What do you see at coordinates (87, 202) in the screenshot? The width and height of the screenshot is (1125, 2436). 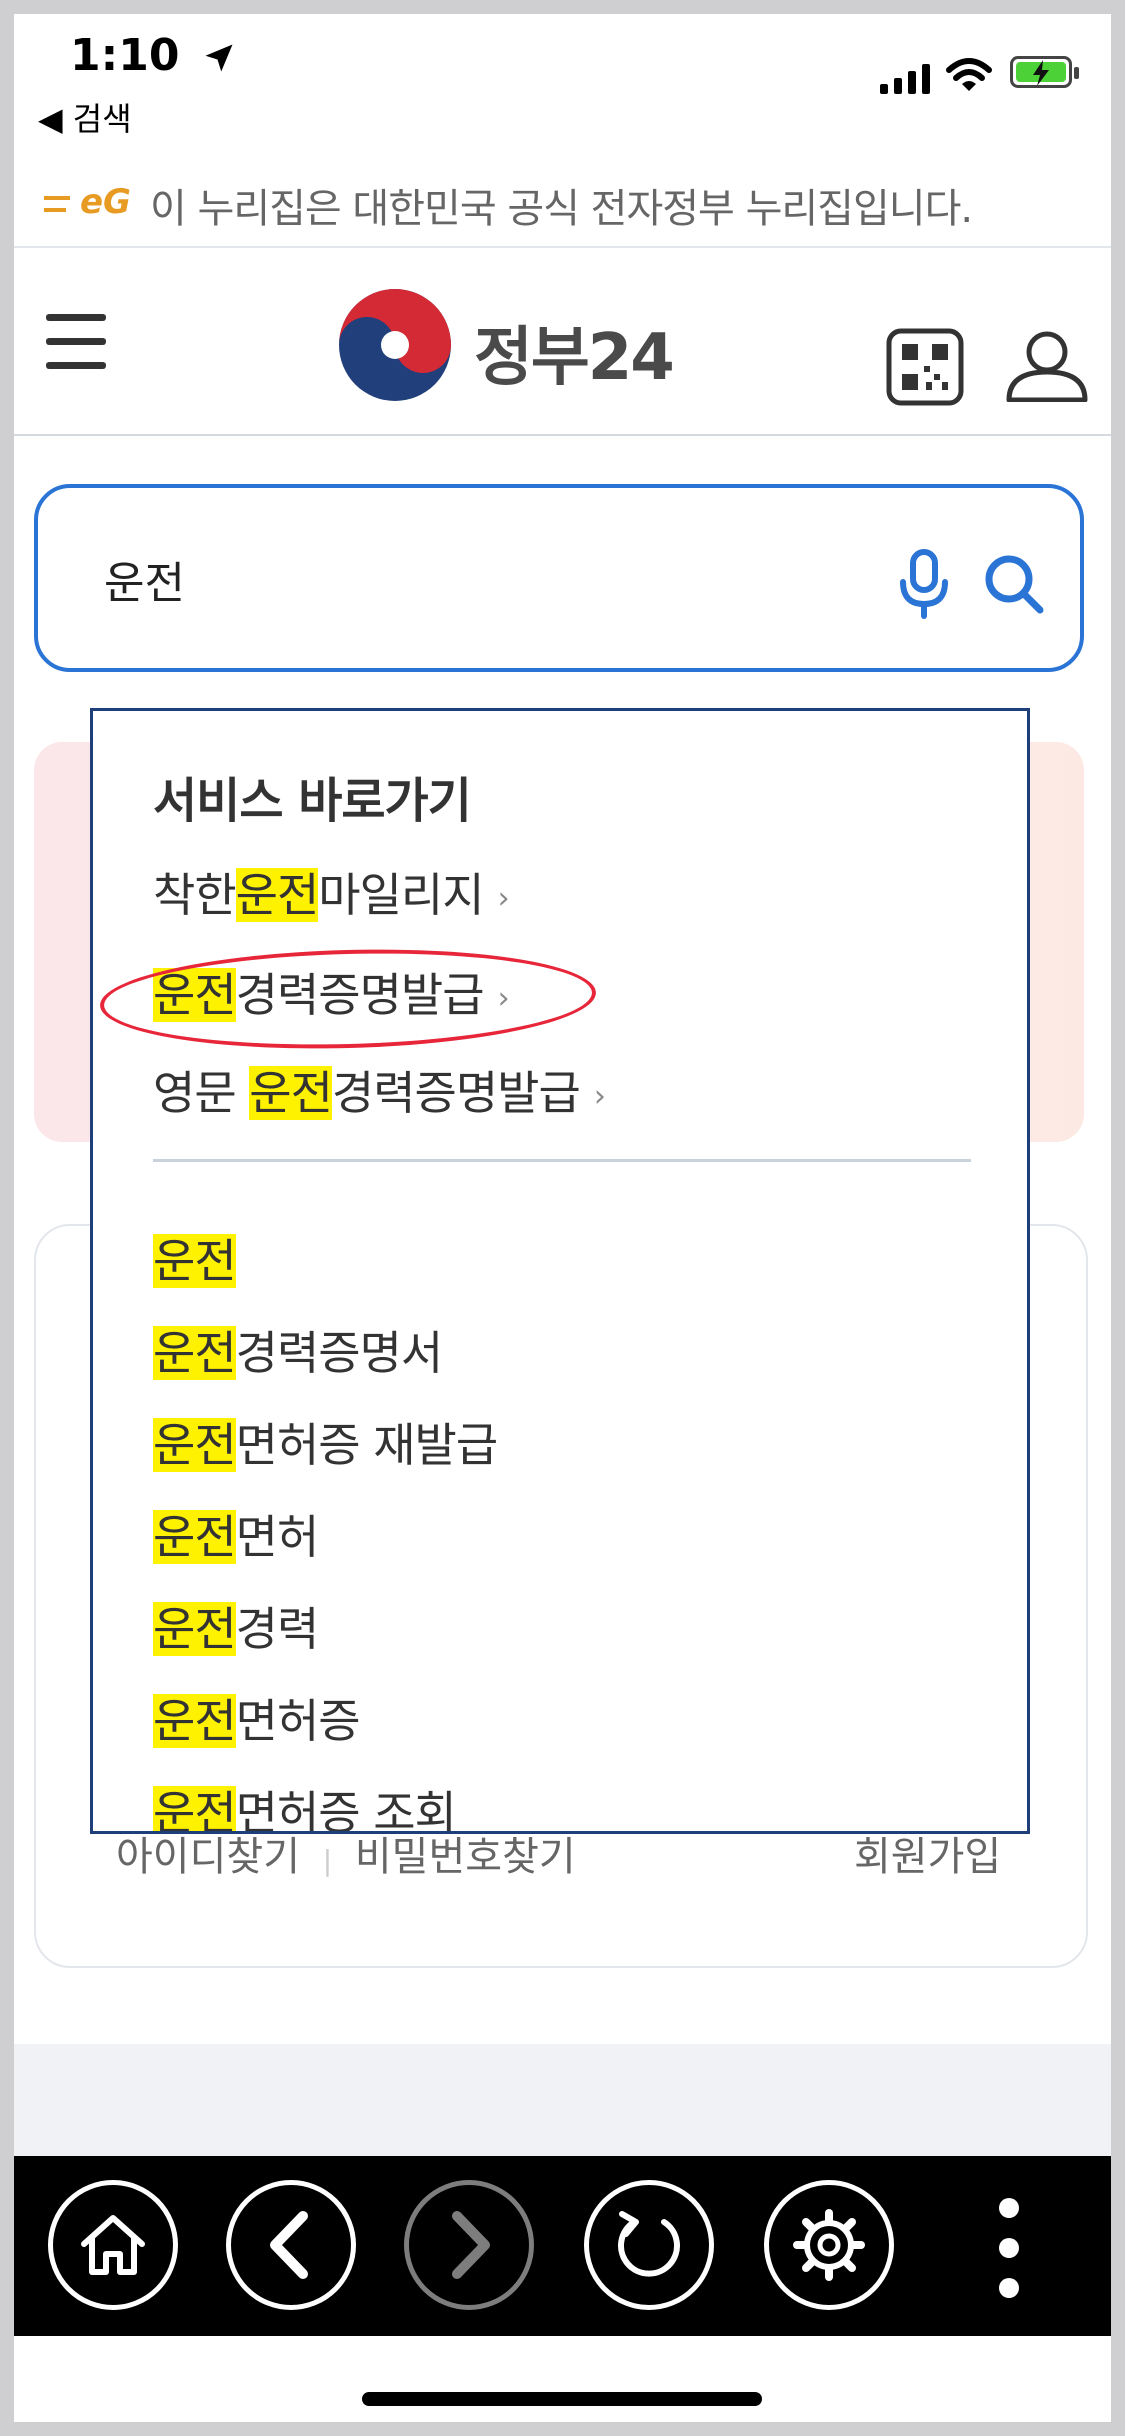 I see `egov-logo: eG` at bounding box center [87, 202].